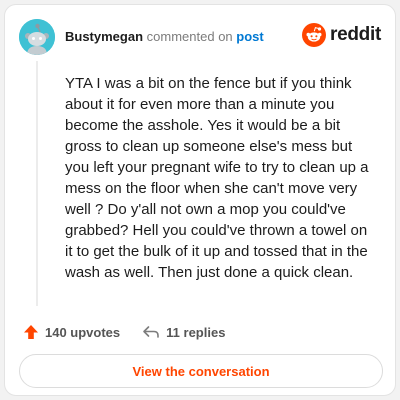 This screenshot has height=400, width=400. What do you see at coordinates (201, 371) in the screenshot?
I see `view-conversation-button: View the conversation` at bounding box center [201, 371].